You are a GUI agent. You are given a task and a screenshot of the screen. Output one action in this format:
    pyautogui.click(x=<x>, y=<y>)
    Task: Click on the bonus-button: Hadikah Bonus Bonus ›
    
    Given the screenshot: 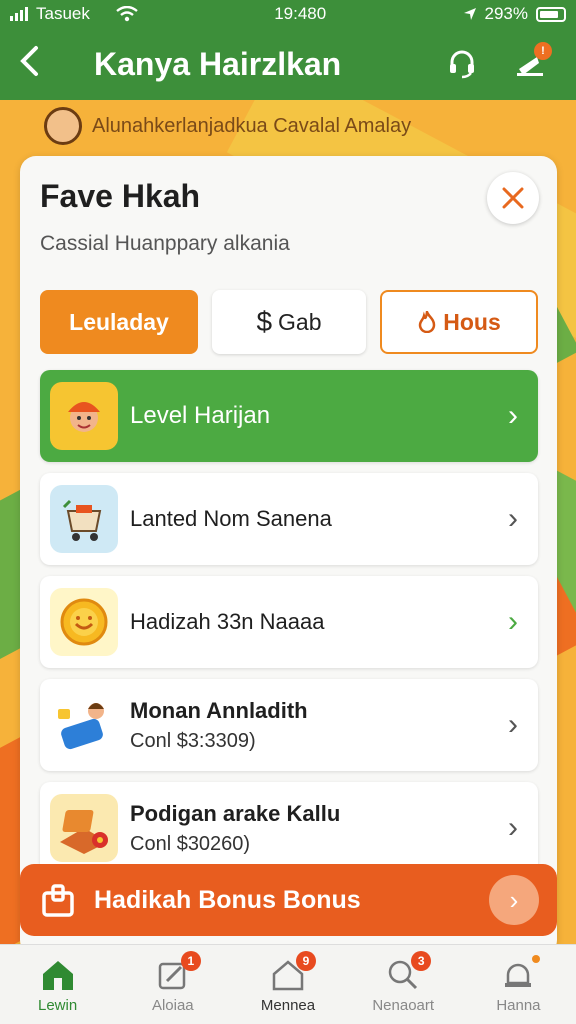 What is the action you would take?
    pyautogui.click(x=288, y=900)
    